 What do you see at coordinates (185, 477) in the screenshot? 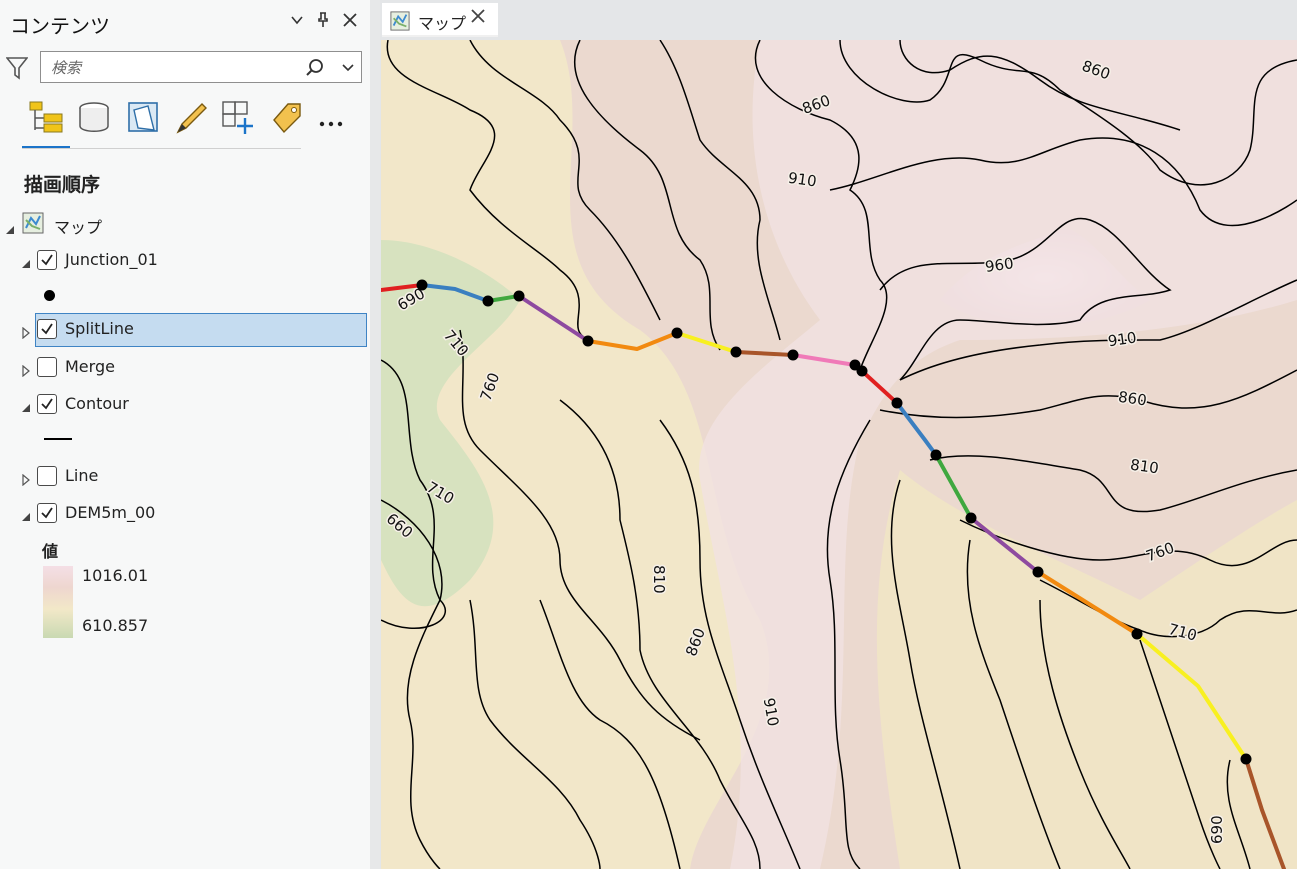
I see `layer-row-line: Line` at bounding box center [185, 477].